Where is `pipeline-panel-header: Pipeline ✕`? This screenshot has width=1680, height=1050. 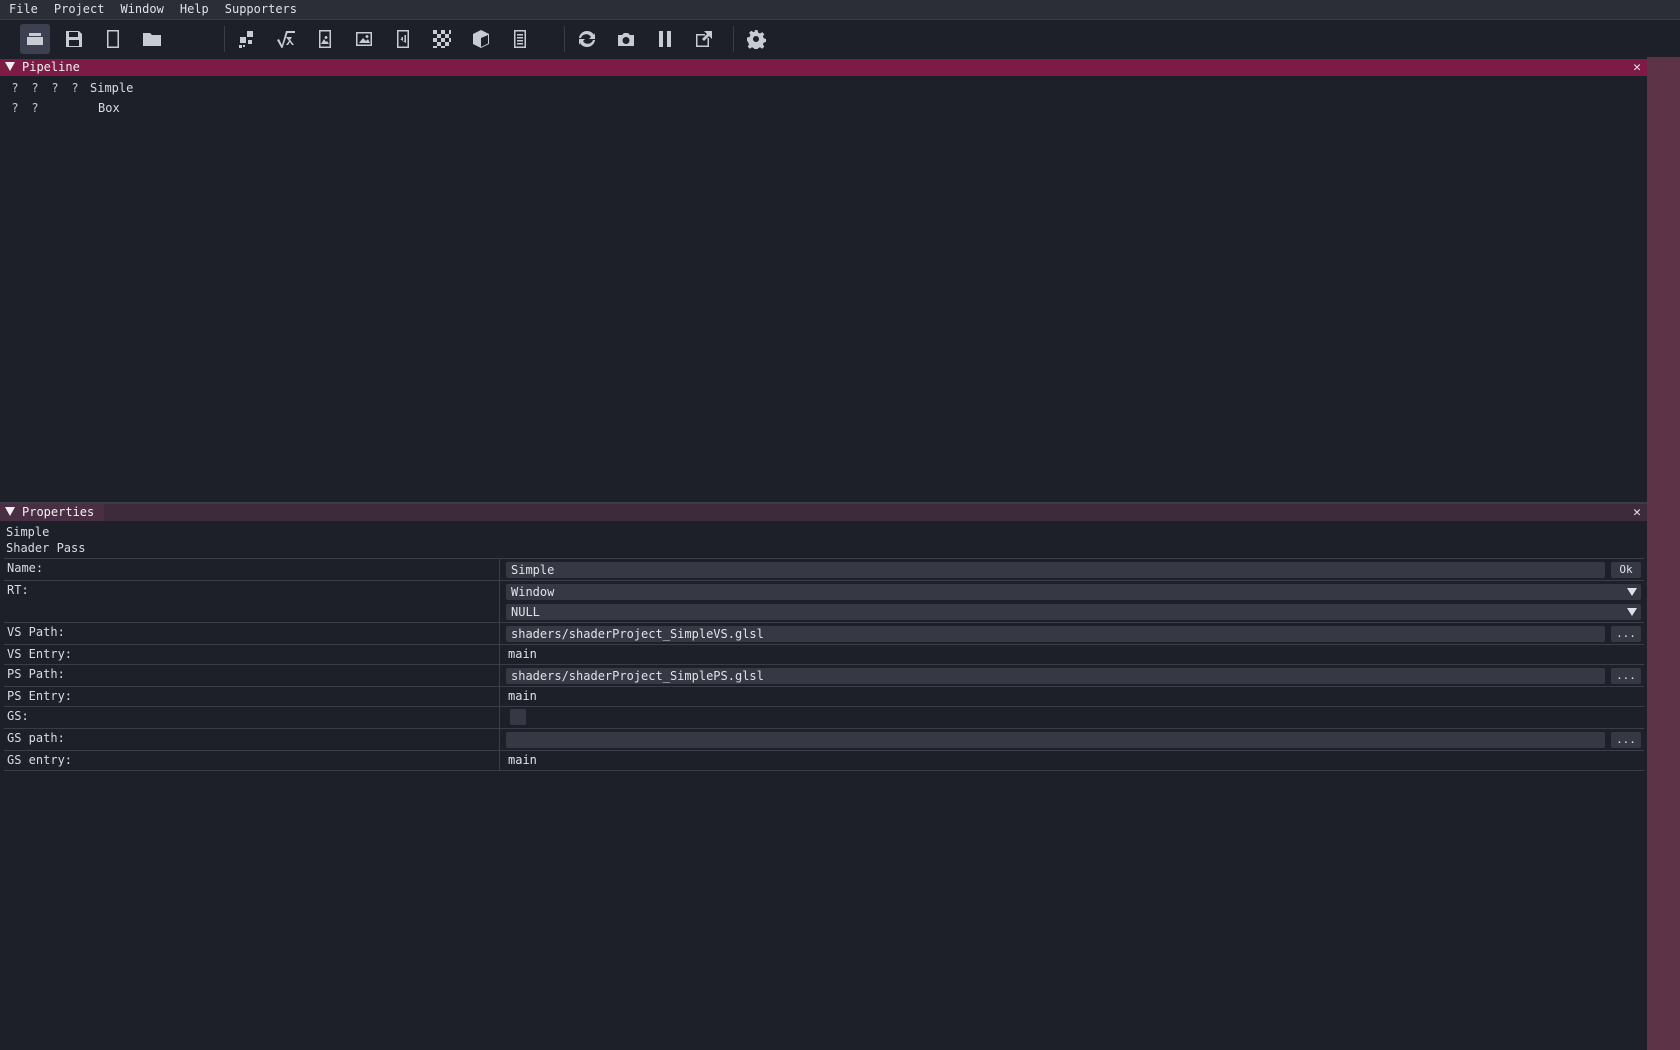
pipeline-panel-header: Pipeline ✕ is located at coordinates (823, 67).